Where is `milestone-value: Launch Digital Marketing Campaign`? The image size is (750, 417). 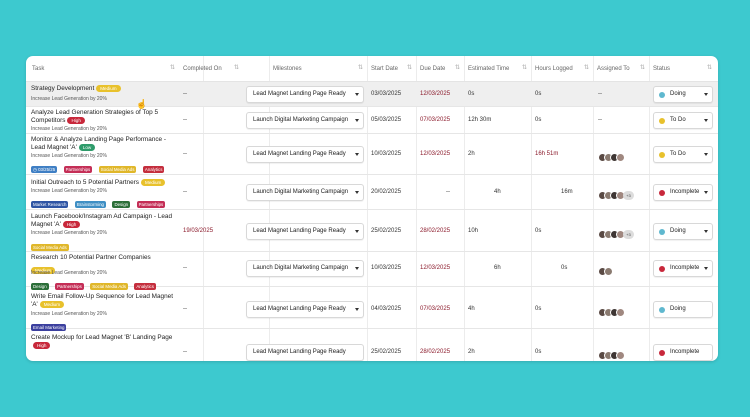 milestone-value: Launch Digital Marketing Campaign is located at coordinates (301, 120).